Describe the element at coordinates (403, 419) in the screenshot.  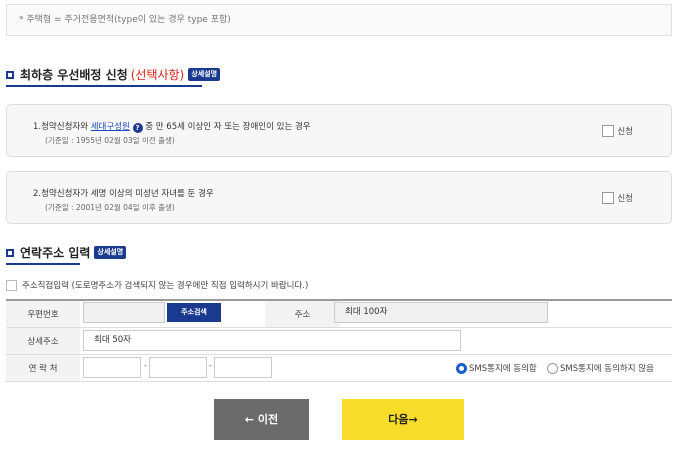
I see `next-button: 다음→` at that location.